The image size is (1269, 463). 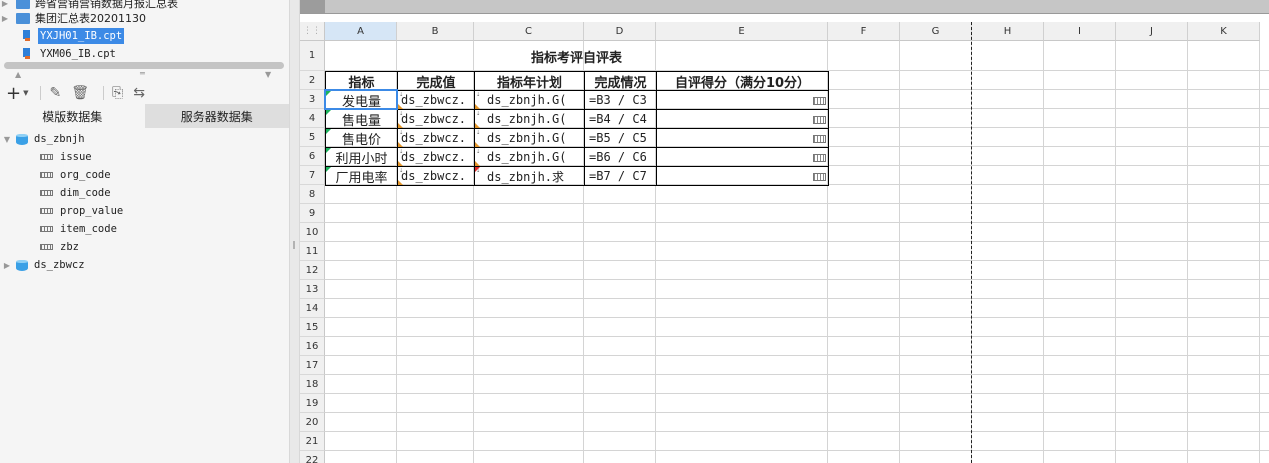 I want to click on row-header: 1, so click(x=312, y=56).